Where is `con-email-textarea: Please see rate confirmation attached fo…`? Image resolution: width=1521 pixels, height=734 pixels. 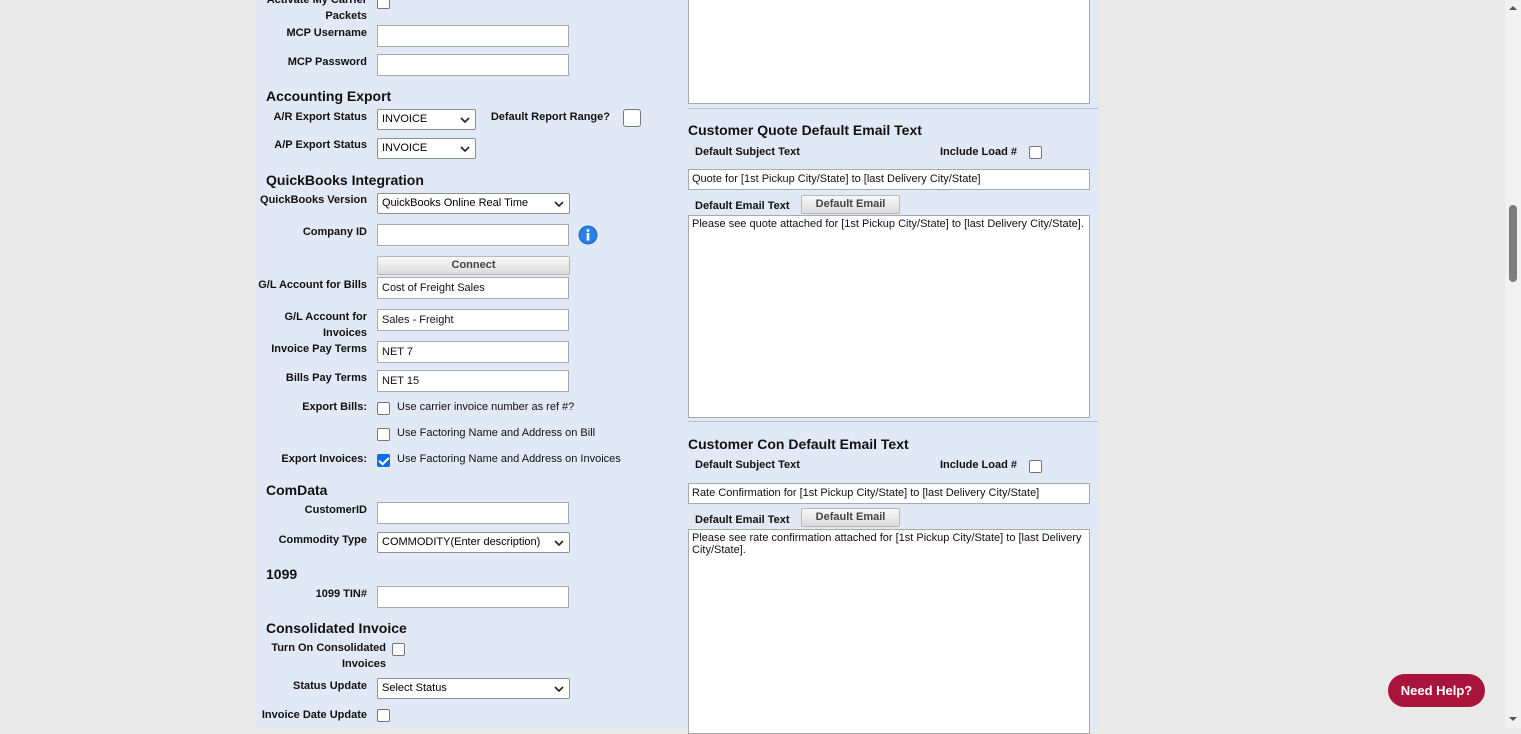 con-email-textarea: Please see rate confirmation attached fo… is located at coordinates (889, 631).